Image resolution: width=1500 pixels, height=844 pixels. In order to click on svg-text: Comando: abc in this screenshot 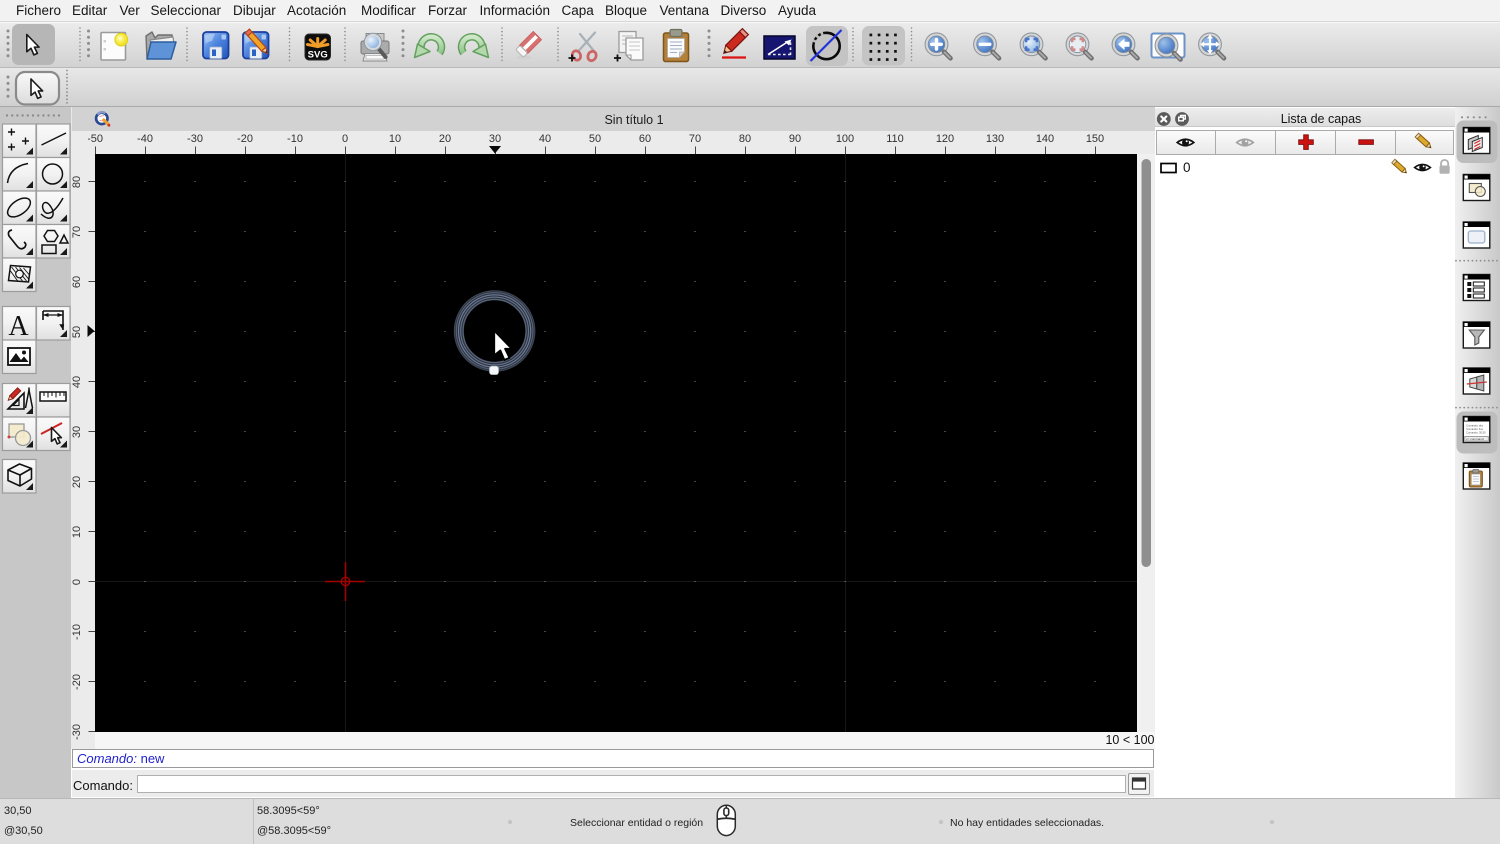, I will do `click(1475, 426)`.